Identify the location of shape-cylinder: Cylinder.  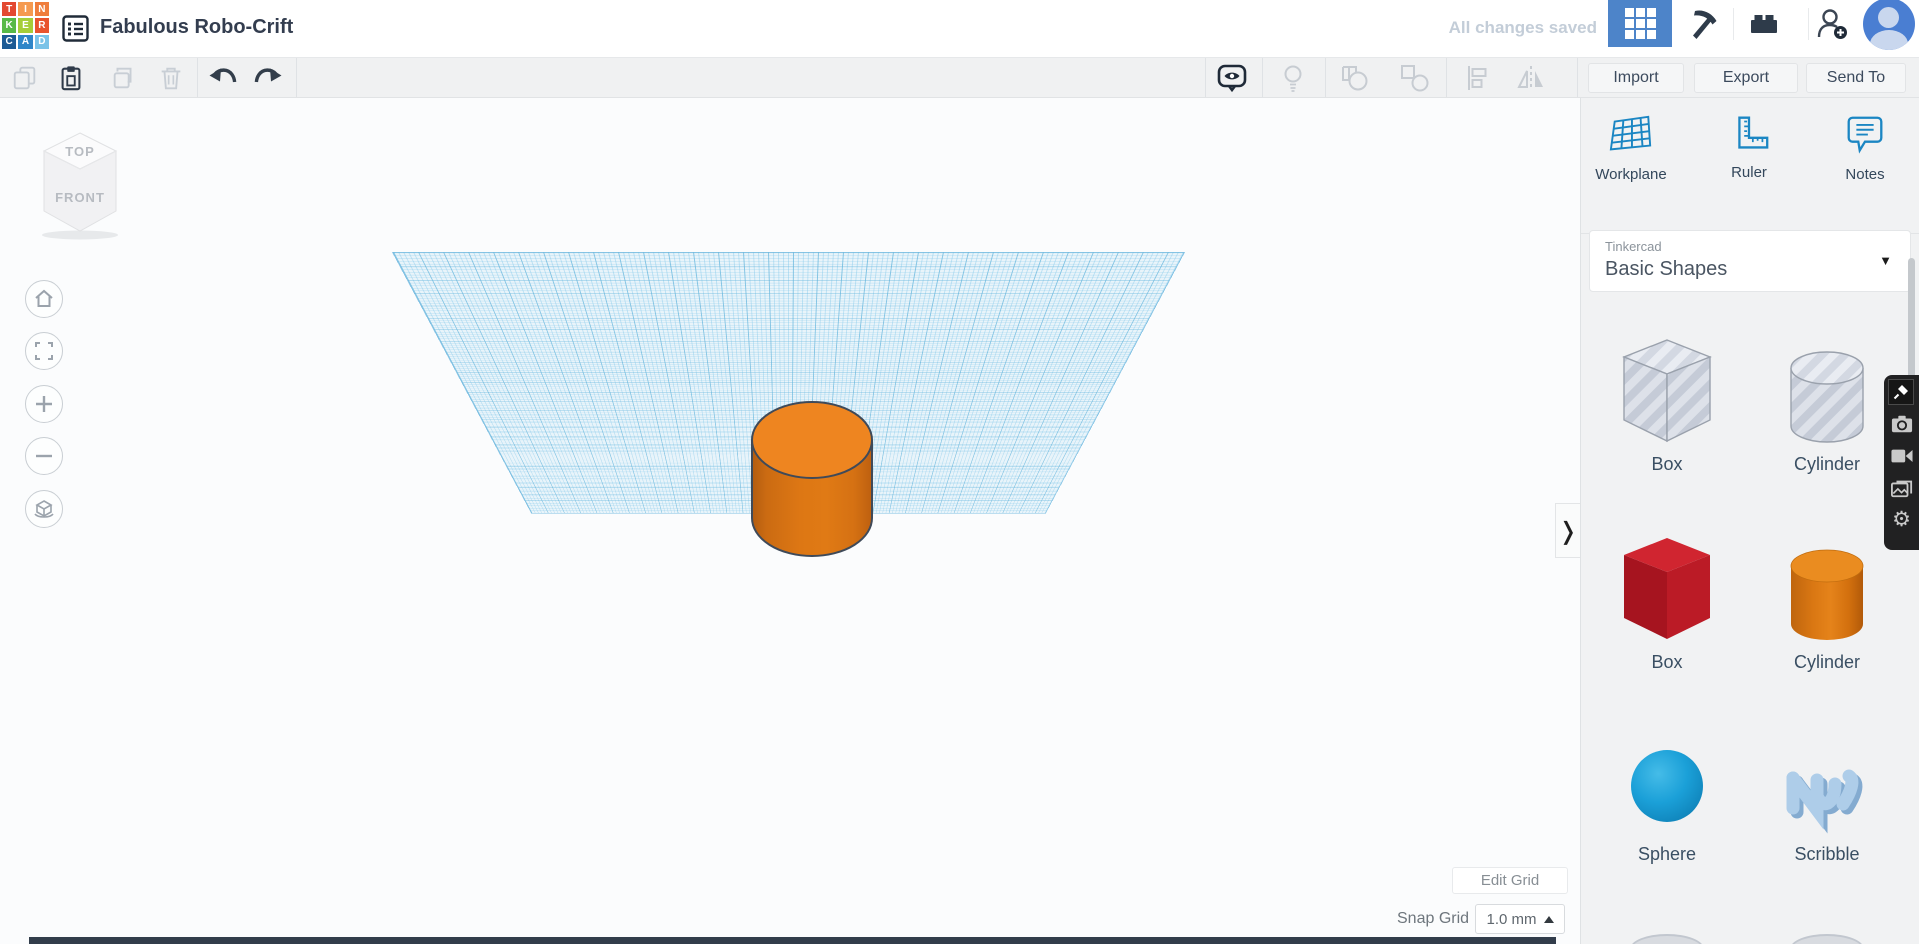
(1827, 607).